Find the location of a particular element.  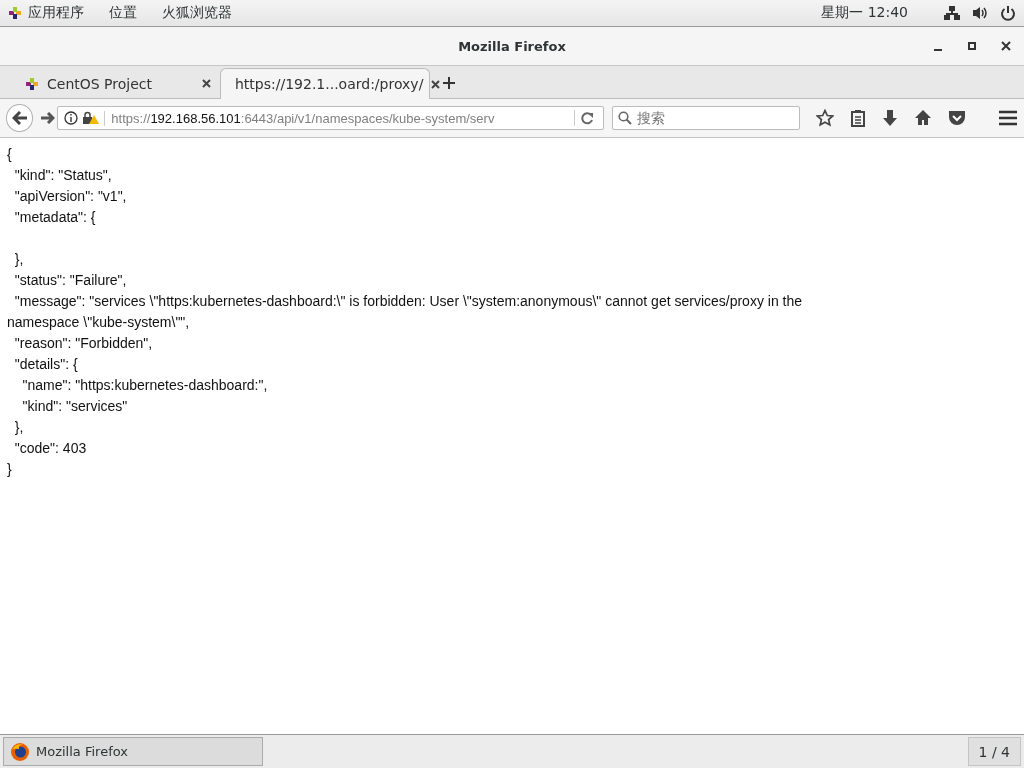

json-line: "apiVersion": "v1", is located at coordinates (70, 196).